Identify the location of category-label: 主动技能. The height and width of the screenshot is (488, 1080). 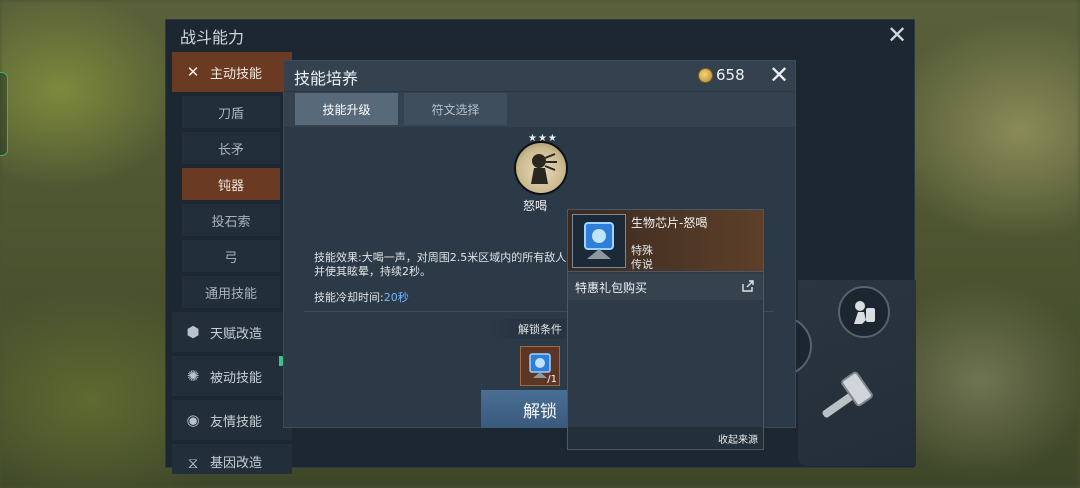
(236, 74).